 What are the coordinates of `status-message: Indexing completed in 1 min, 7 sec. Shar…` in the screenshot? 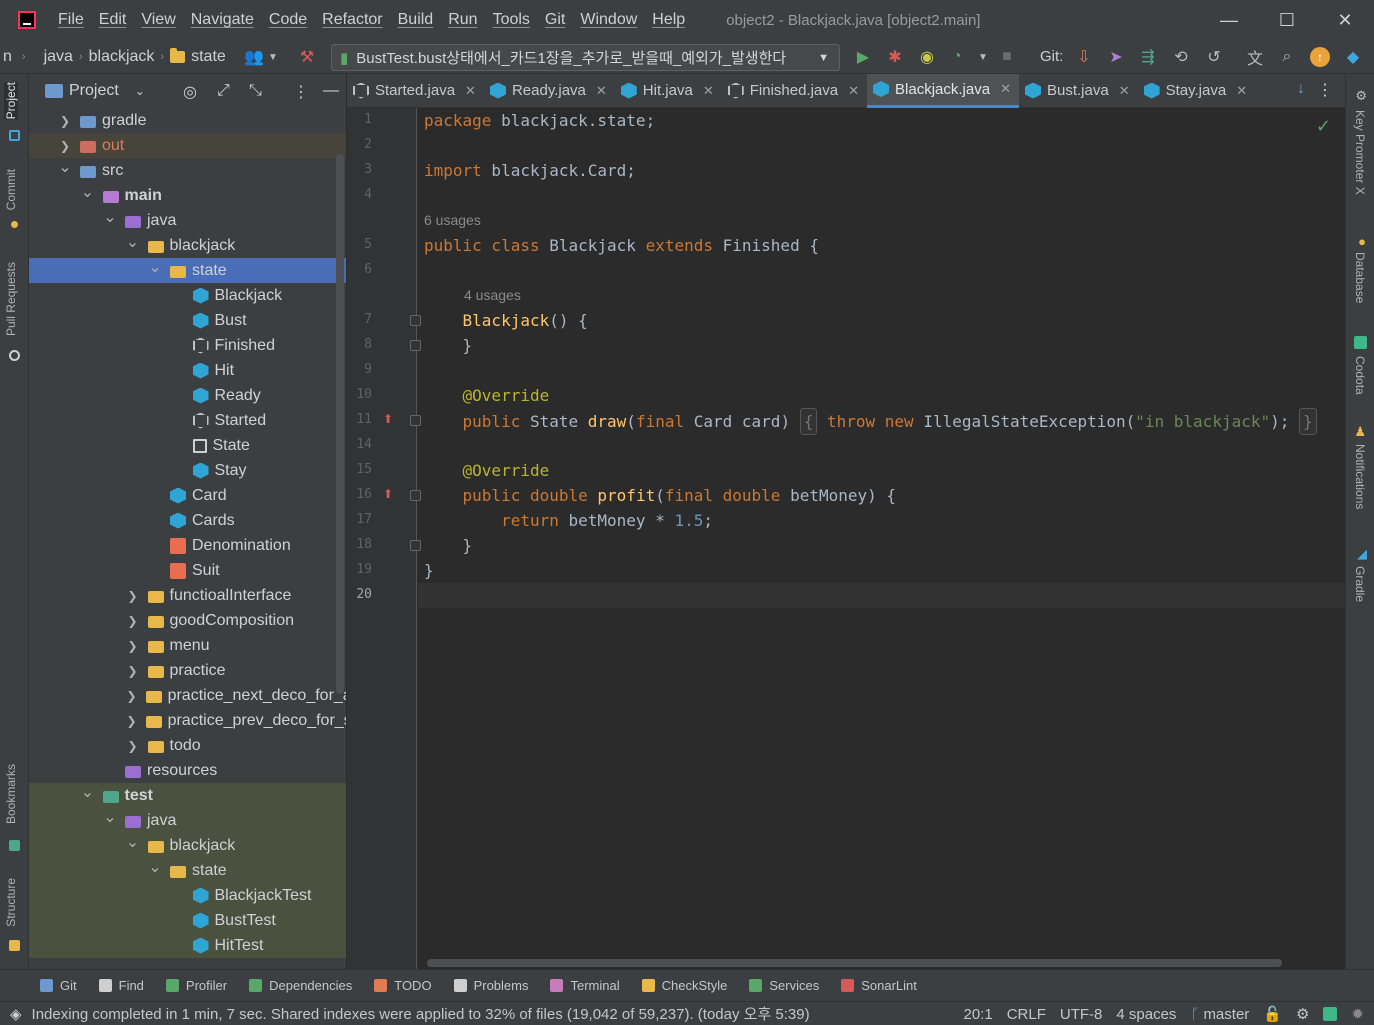 It's located at (421, 1013).